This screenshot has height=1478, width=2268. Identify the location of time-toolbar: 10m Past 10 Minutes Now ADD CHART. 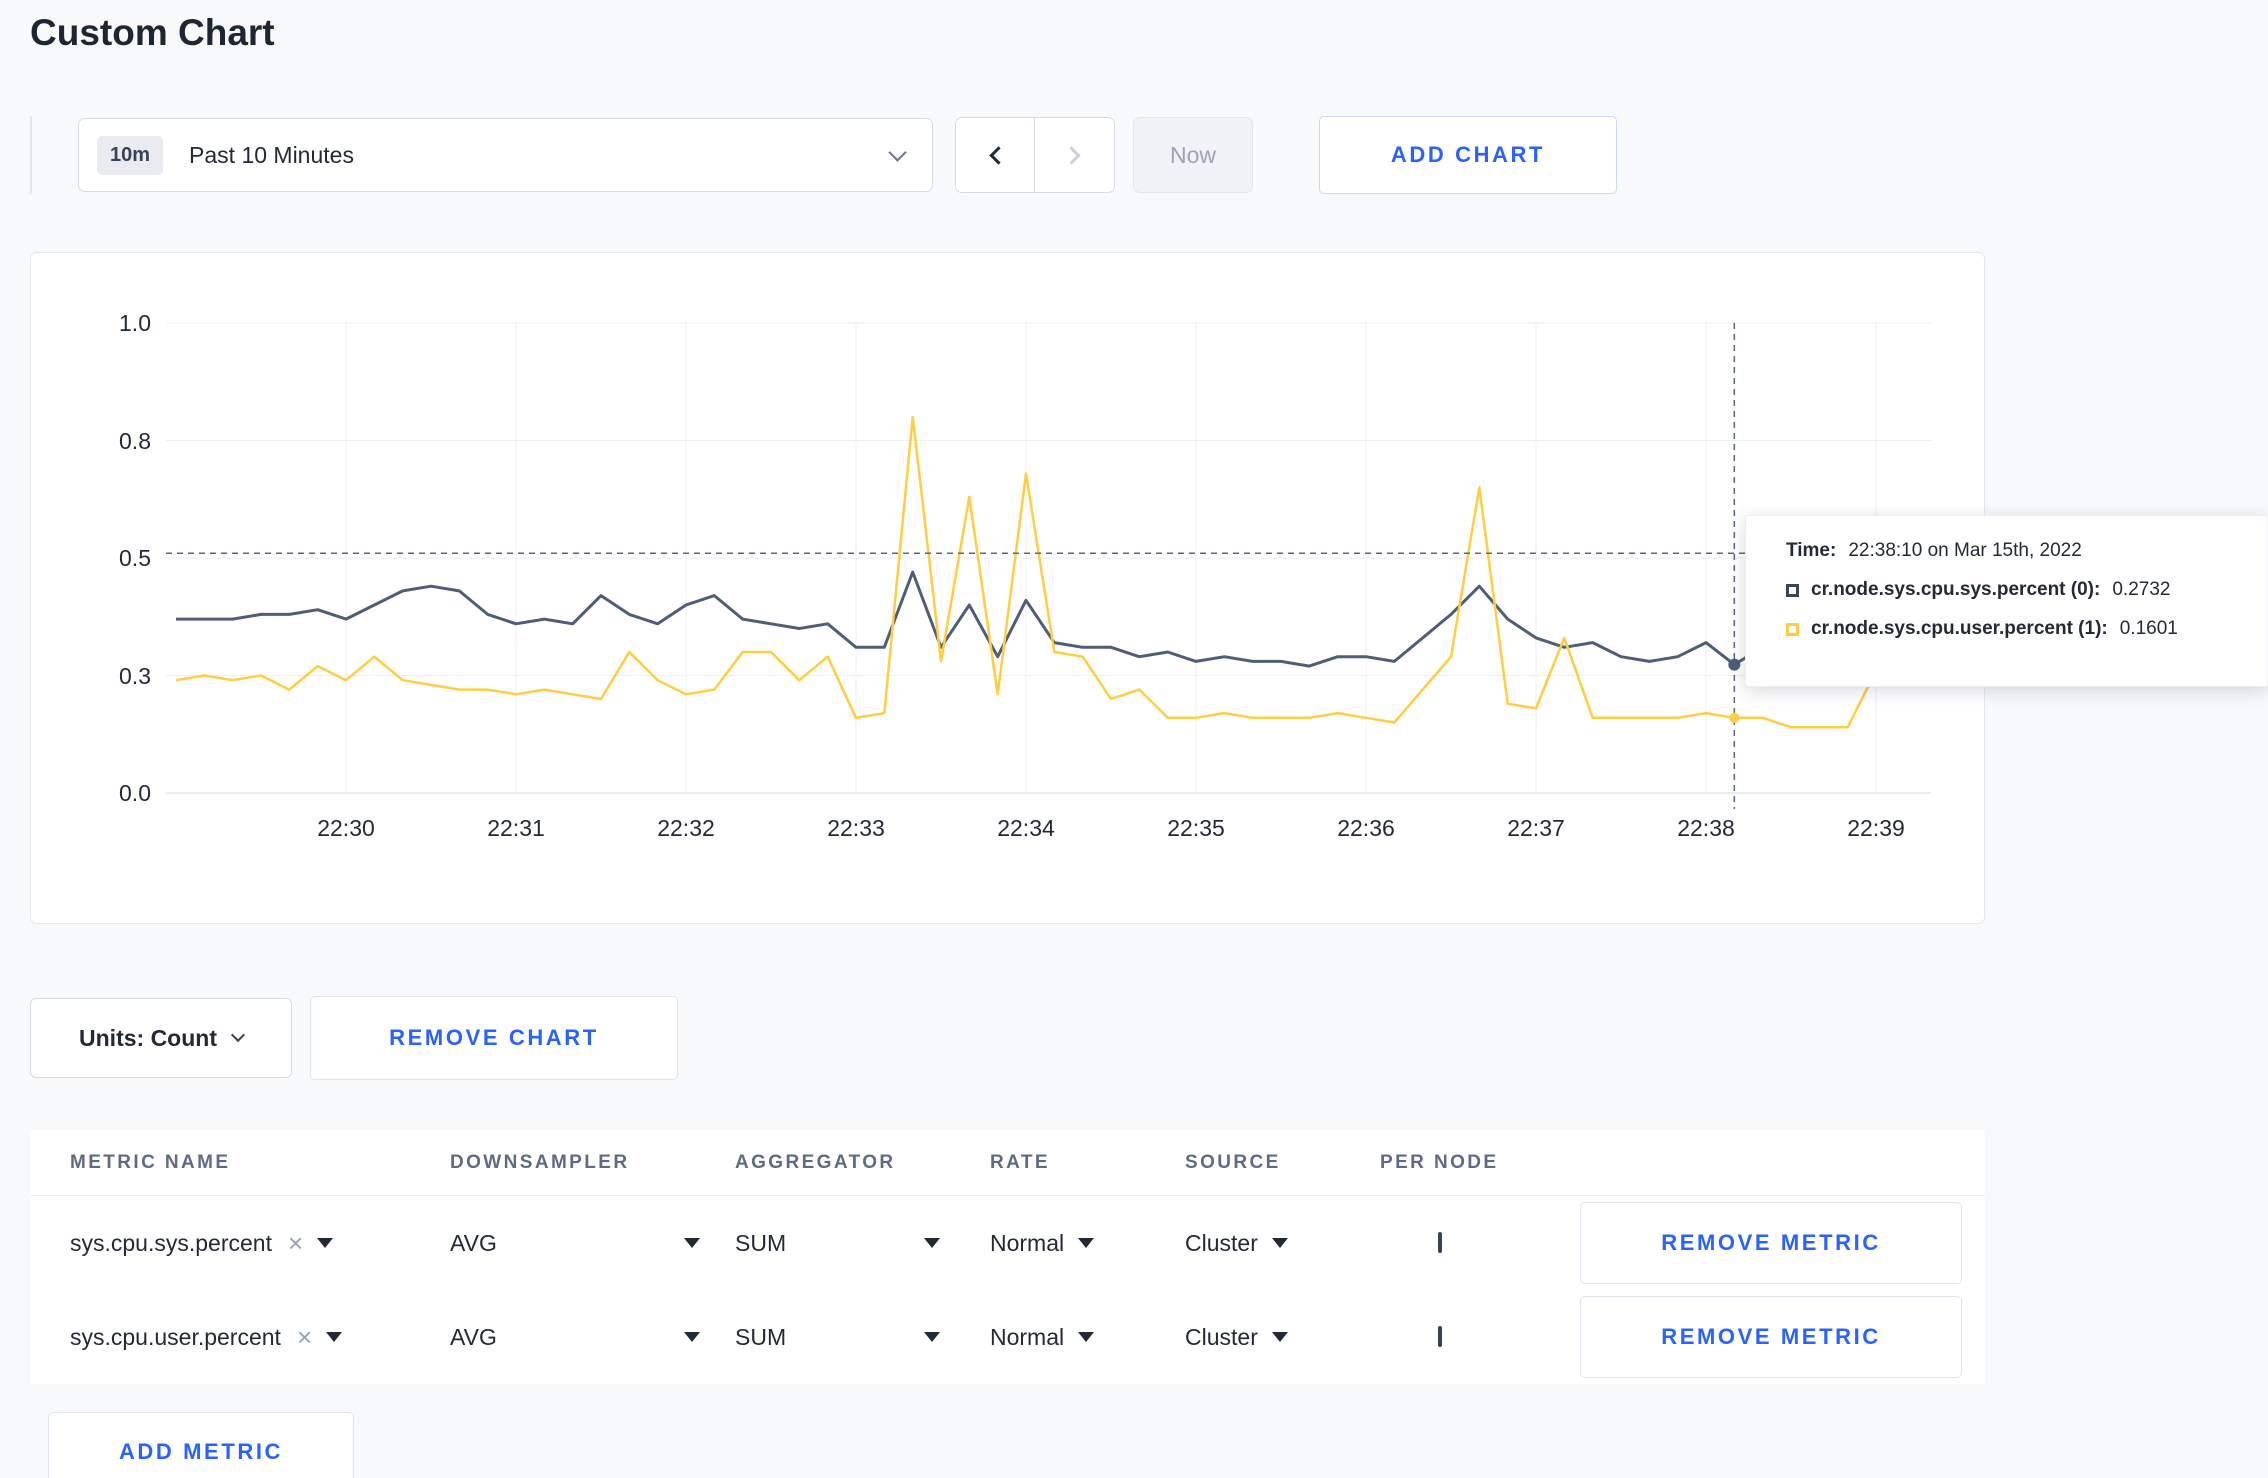
(1149, 155).